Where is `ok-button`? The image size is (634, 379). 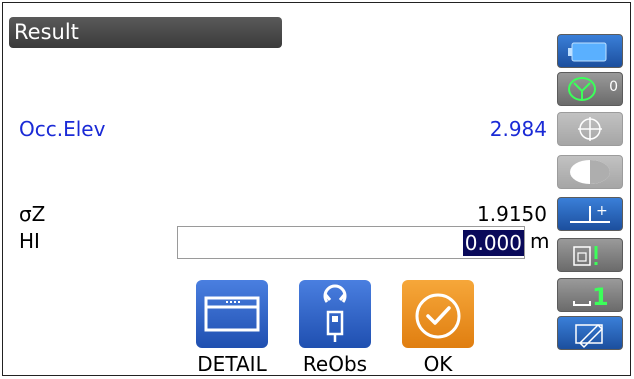 ok-button is located at coordinates (438, 314).